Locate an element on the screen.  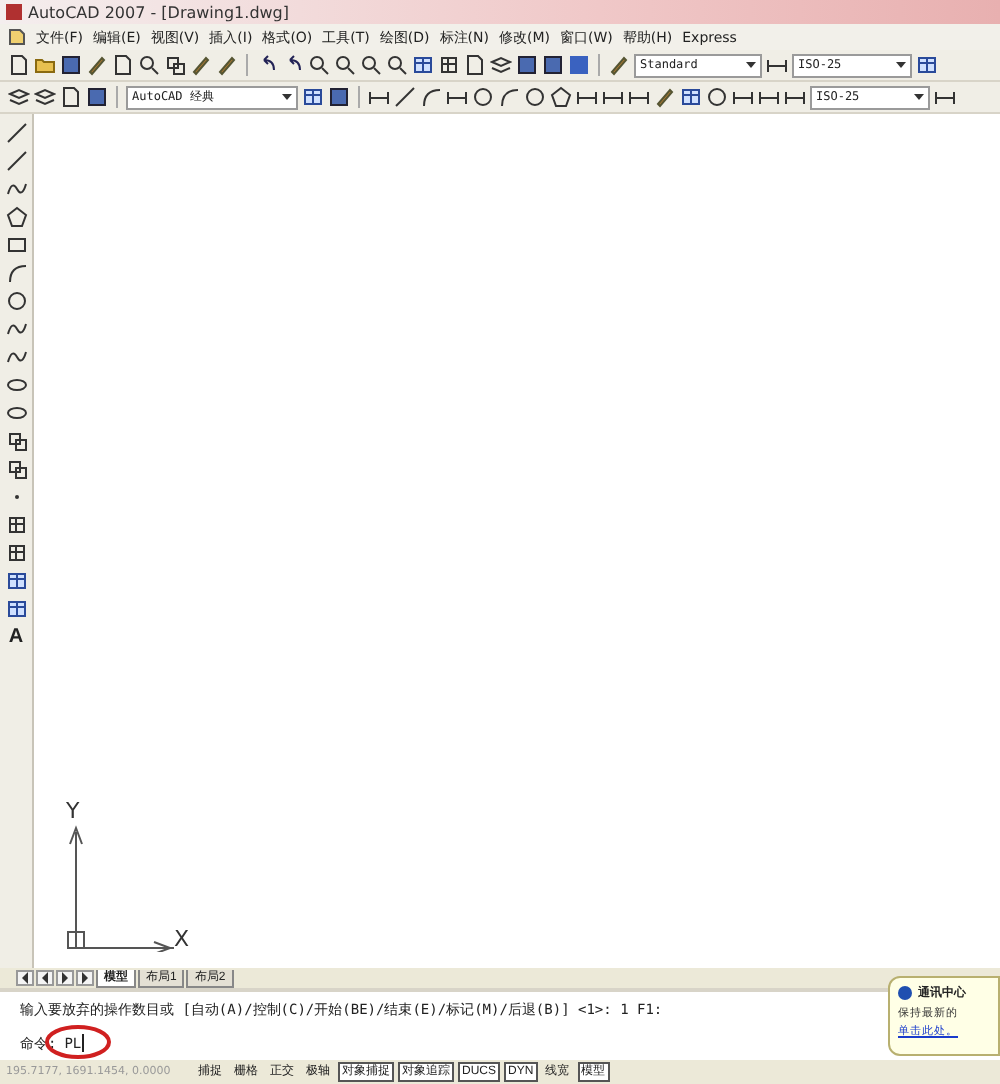
y-axis-label: Y is located at coordinates (73, 811).